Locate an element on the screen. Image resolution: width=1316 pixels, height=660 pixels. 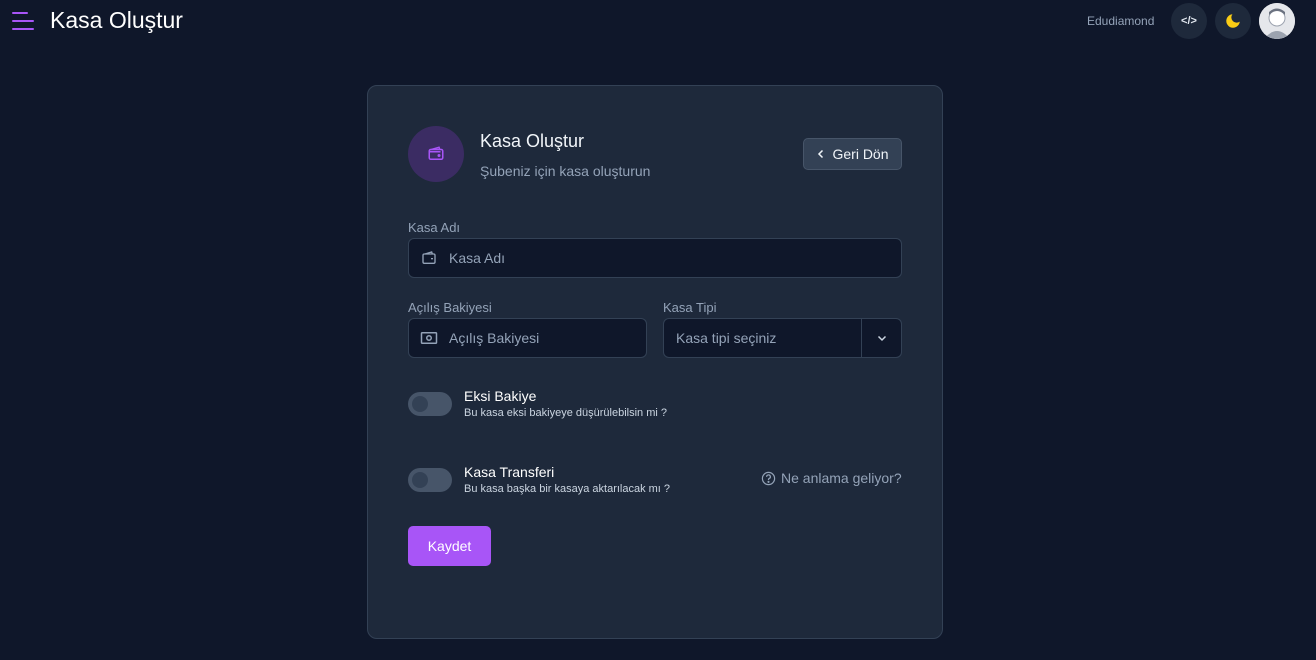
menu-icon is located at coordinates (23, 22).